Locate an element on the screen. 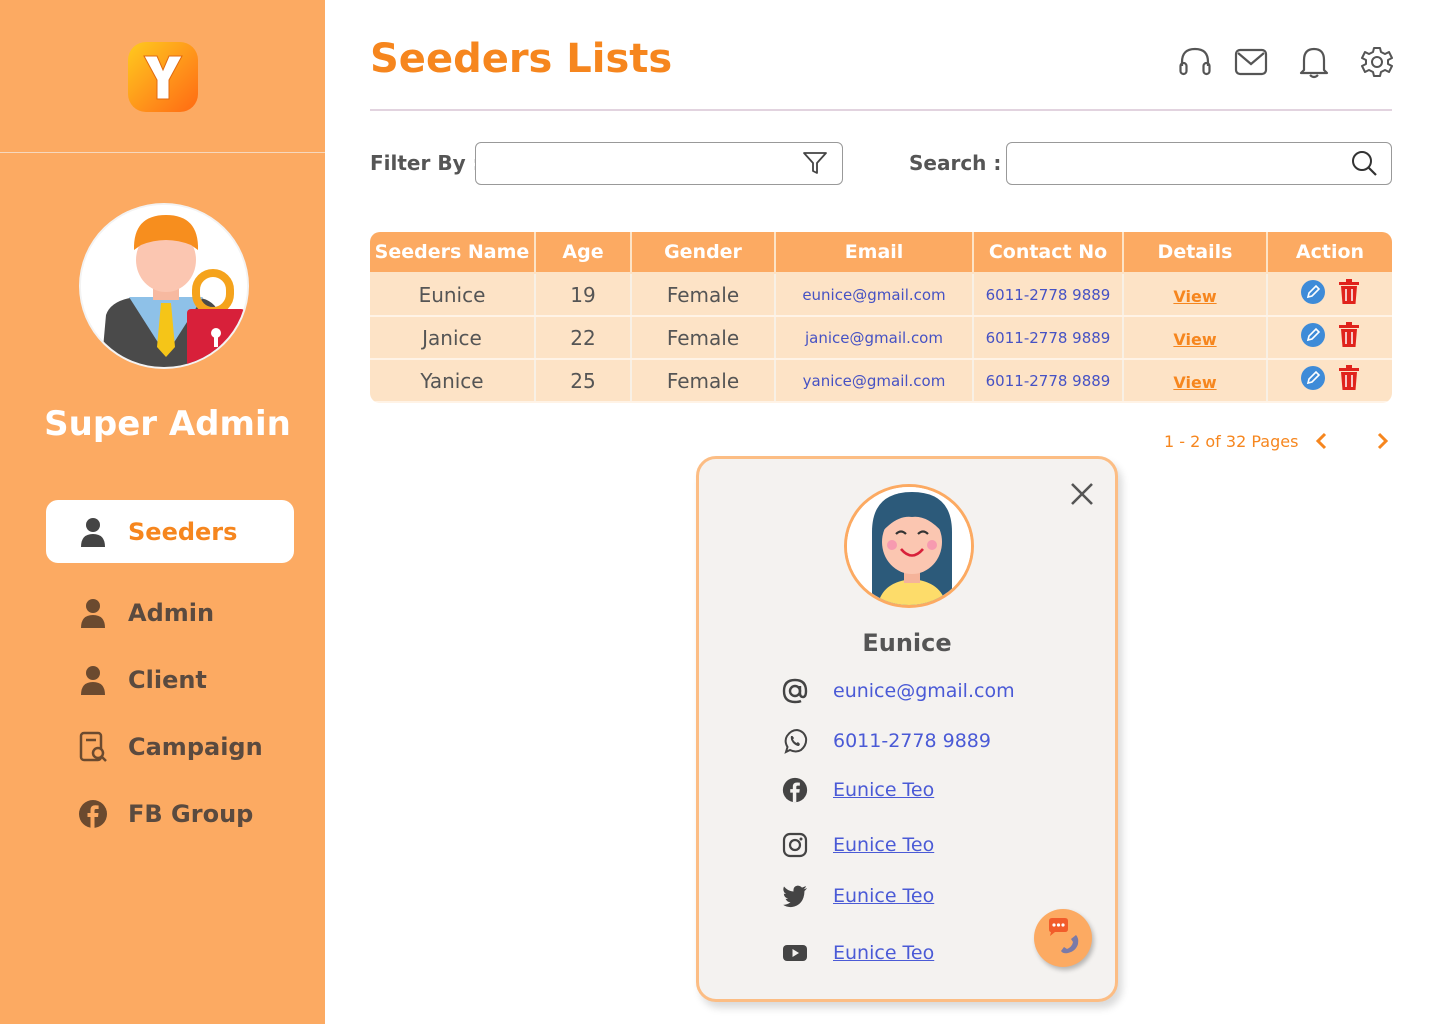 This screenshot has height=1024, width=1440. pagination-info: 1 - 2 of 32 Pages is located at coordinates (1231, 441).